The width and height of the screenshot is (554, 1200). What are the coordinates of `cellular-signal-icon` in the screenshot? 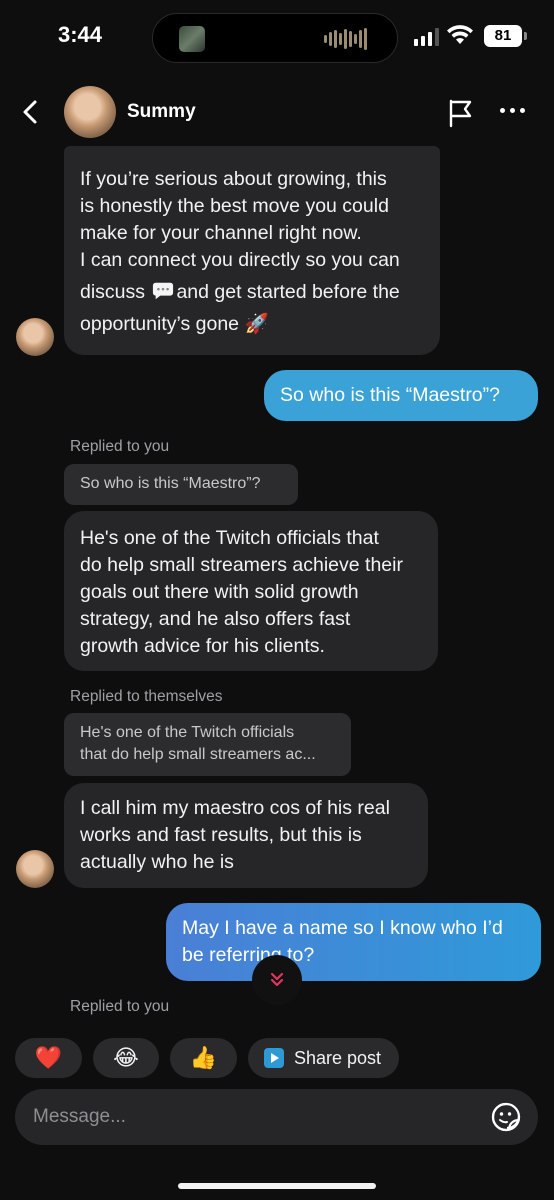 It's located at (426, 37).